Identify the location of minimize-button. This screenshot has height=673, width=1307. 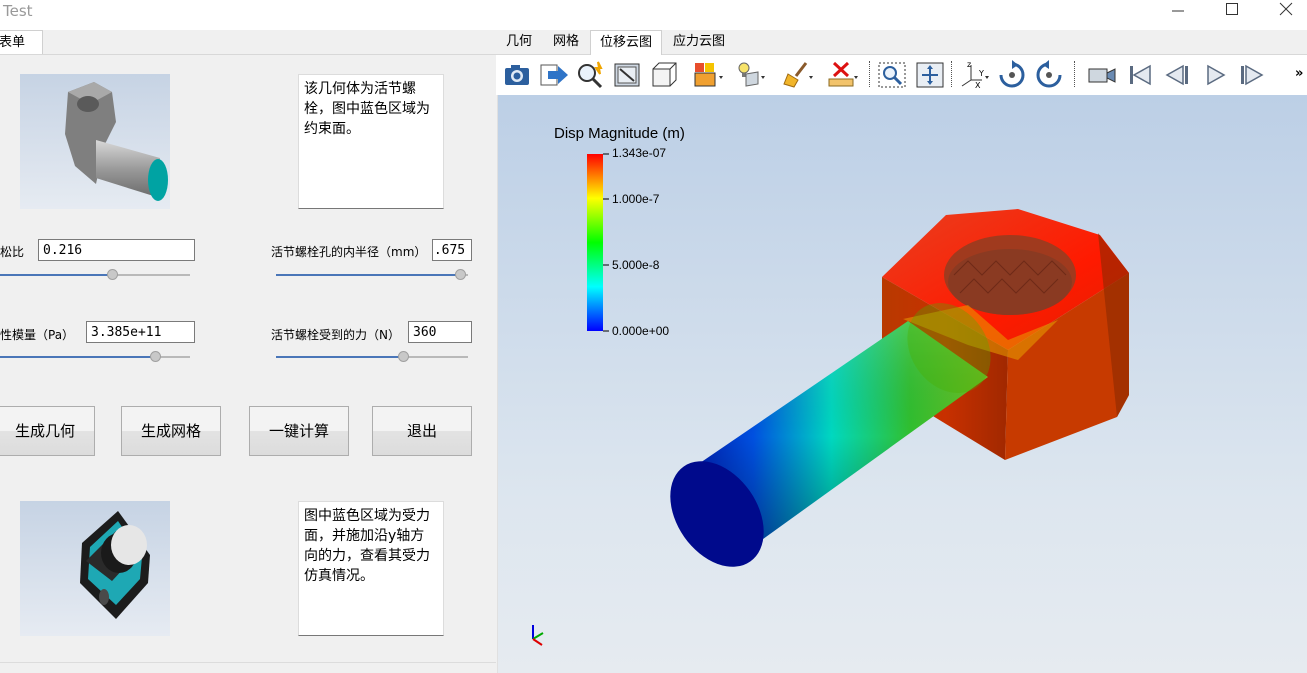
(1178, 13).